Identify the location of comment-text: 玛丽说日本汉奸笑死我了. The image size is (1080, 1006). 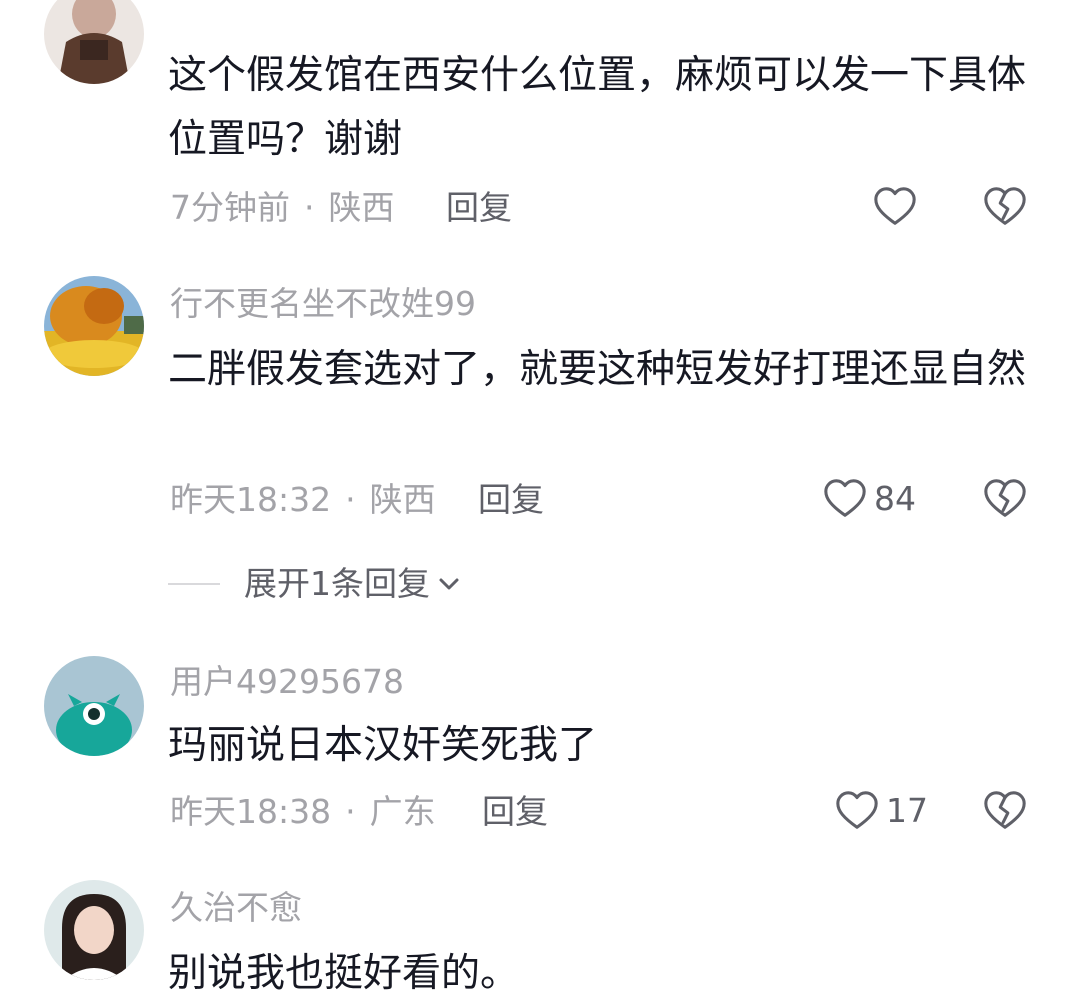
(383, 745).